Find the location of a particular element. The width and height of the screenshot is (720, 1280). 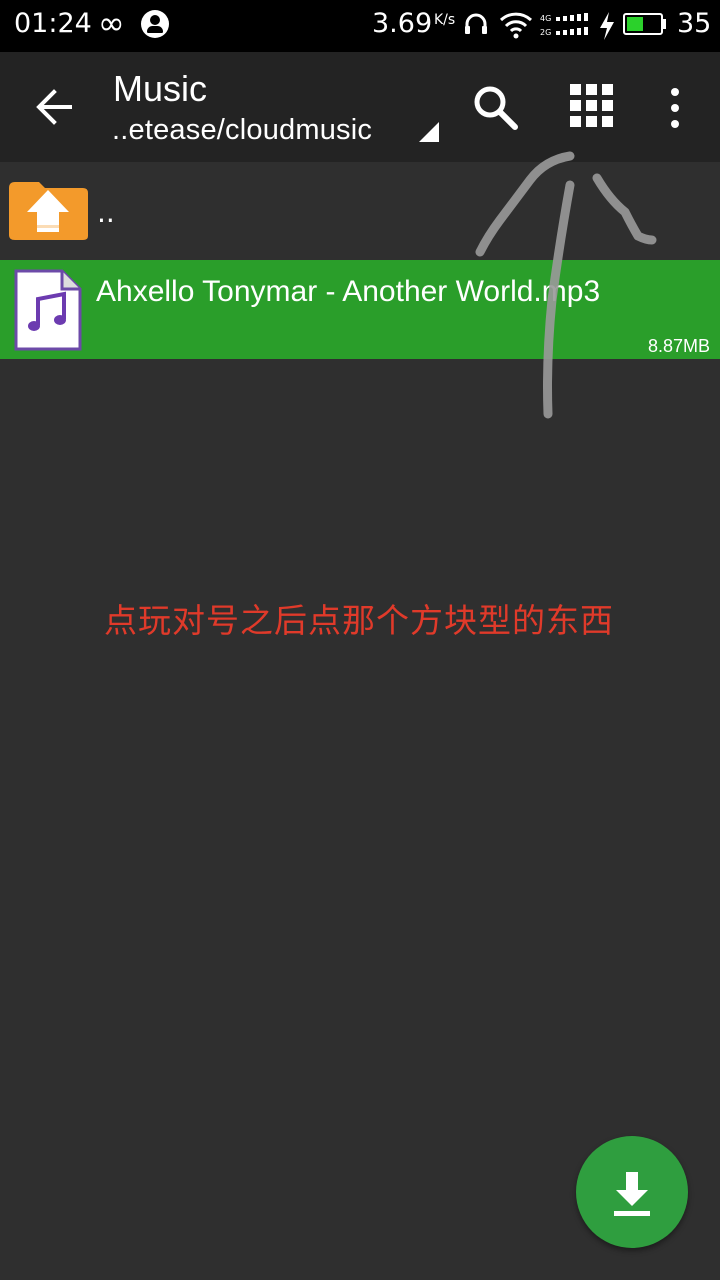

download-icon is located at coordinates (632, 1194).